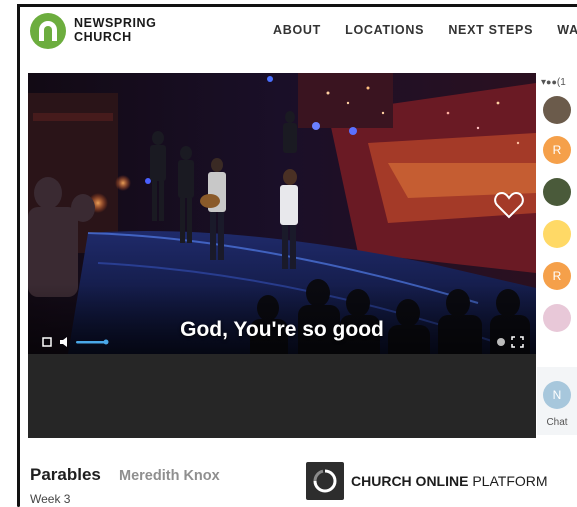 This screenshot has width=577, height=507. I want to click on brand-name: NEWSPRING CHURCH, so click(115, 30).